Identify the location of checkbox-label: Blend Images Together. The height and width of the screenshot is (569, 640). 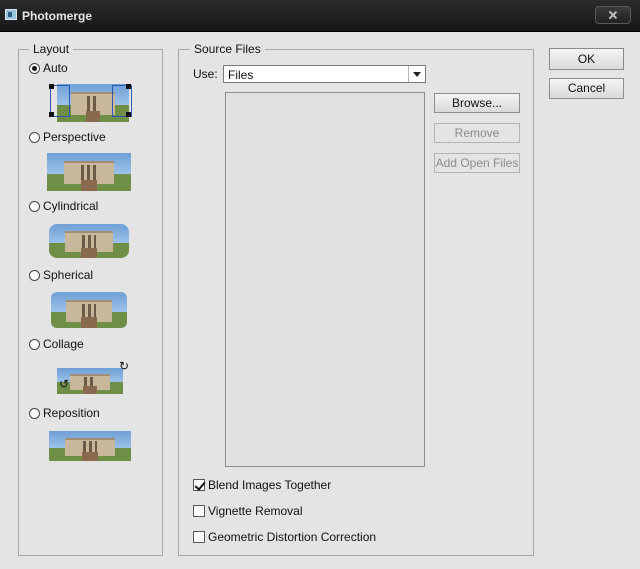
(270, 485).